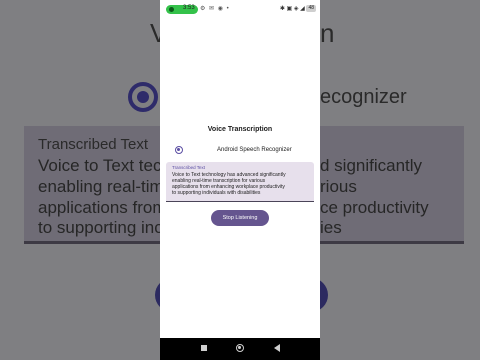 The image size is (480, 360). What do you see at coordinates (102, 207) in the screenshot?
I see `background-line: applications from` at bounding box center [102, 207].